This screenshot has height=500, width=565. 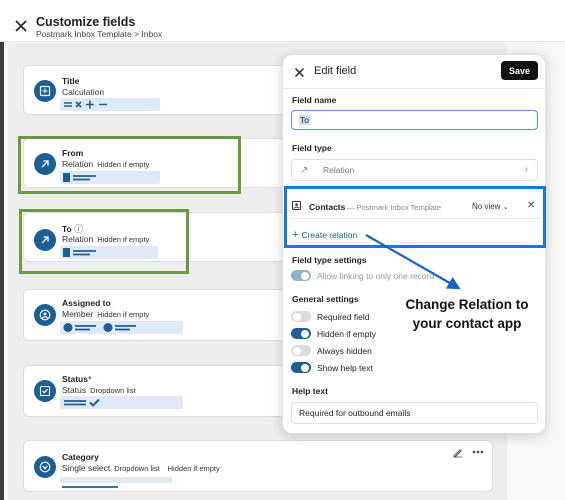 What do you see at coordinates (399, 207) in the screenshot?
I see `relation-workspace-label: Postmark Inbox Template` at bounding box center [399, 207].